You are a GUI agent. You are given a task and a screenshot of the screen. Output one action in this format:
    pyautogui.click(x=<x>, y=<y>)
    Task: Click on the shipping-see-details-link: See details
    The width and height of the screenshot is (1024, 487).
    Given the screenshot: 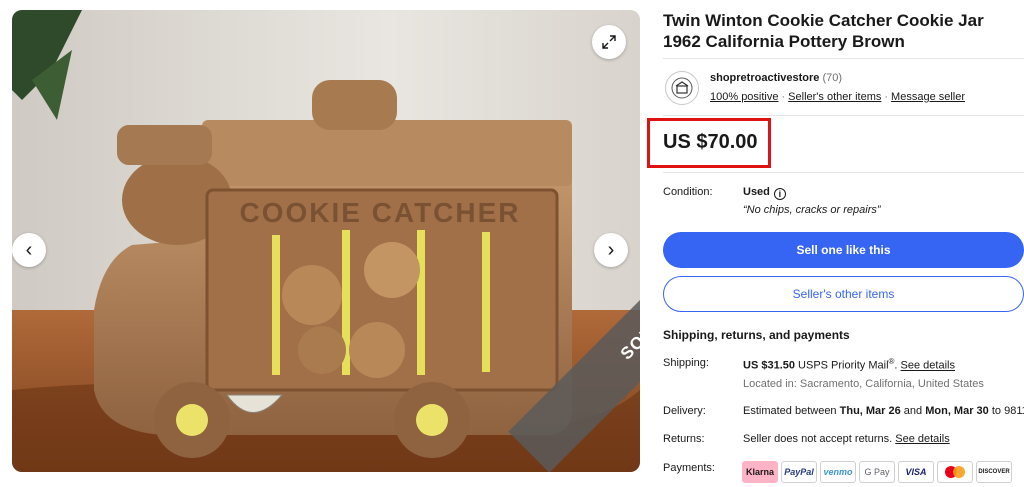 What is the action you would take?
    pyautogui.click(x=928, y=366)
    